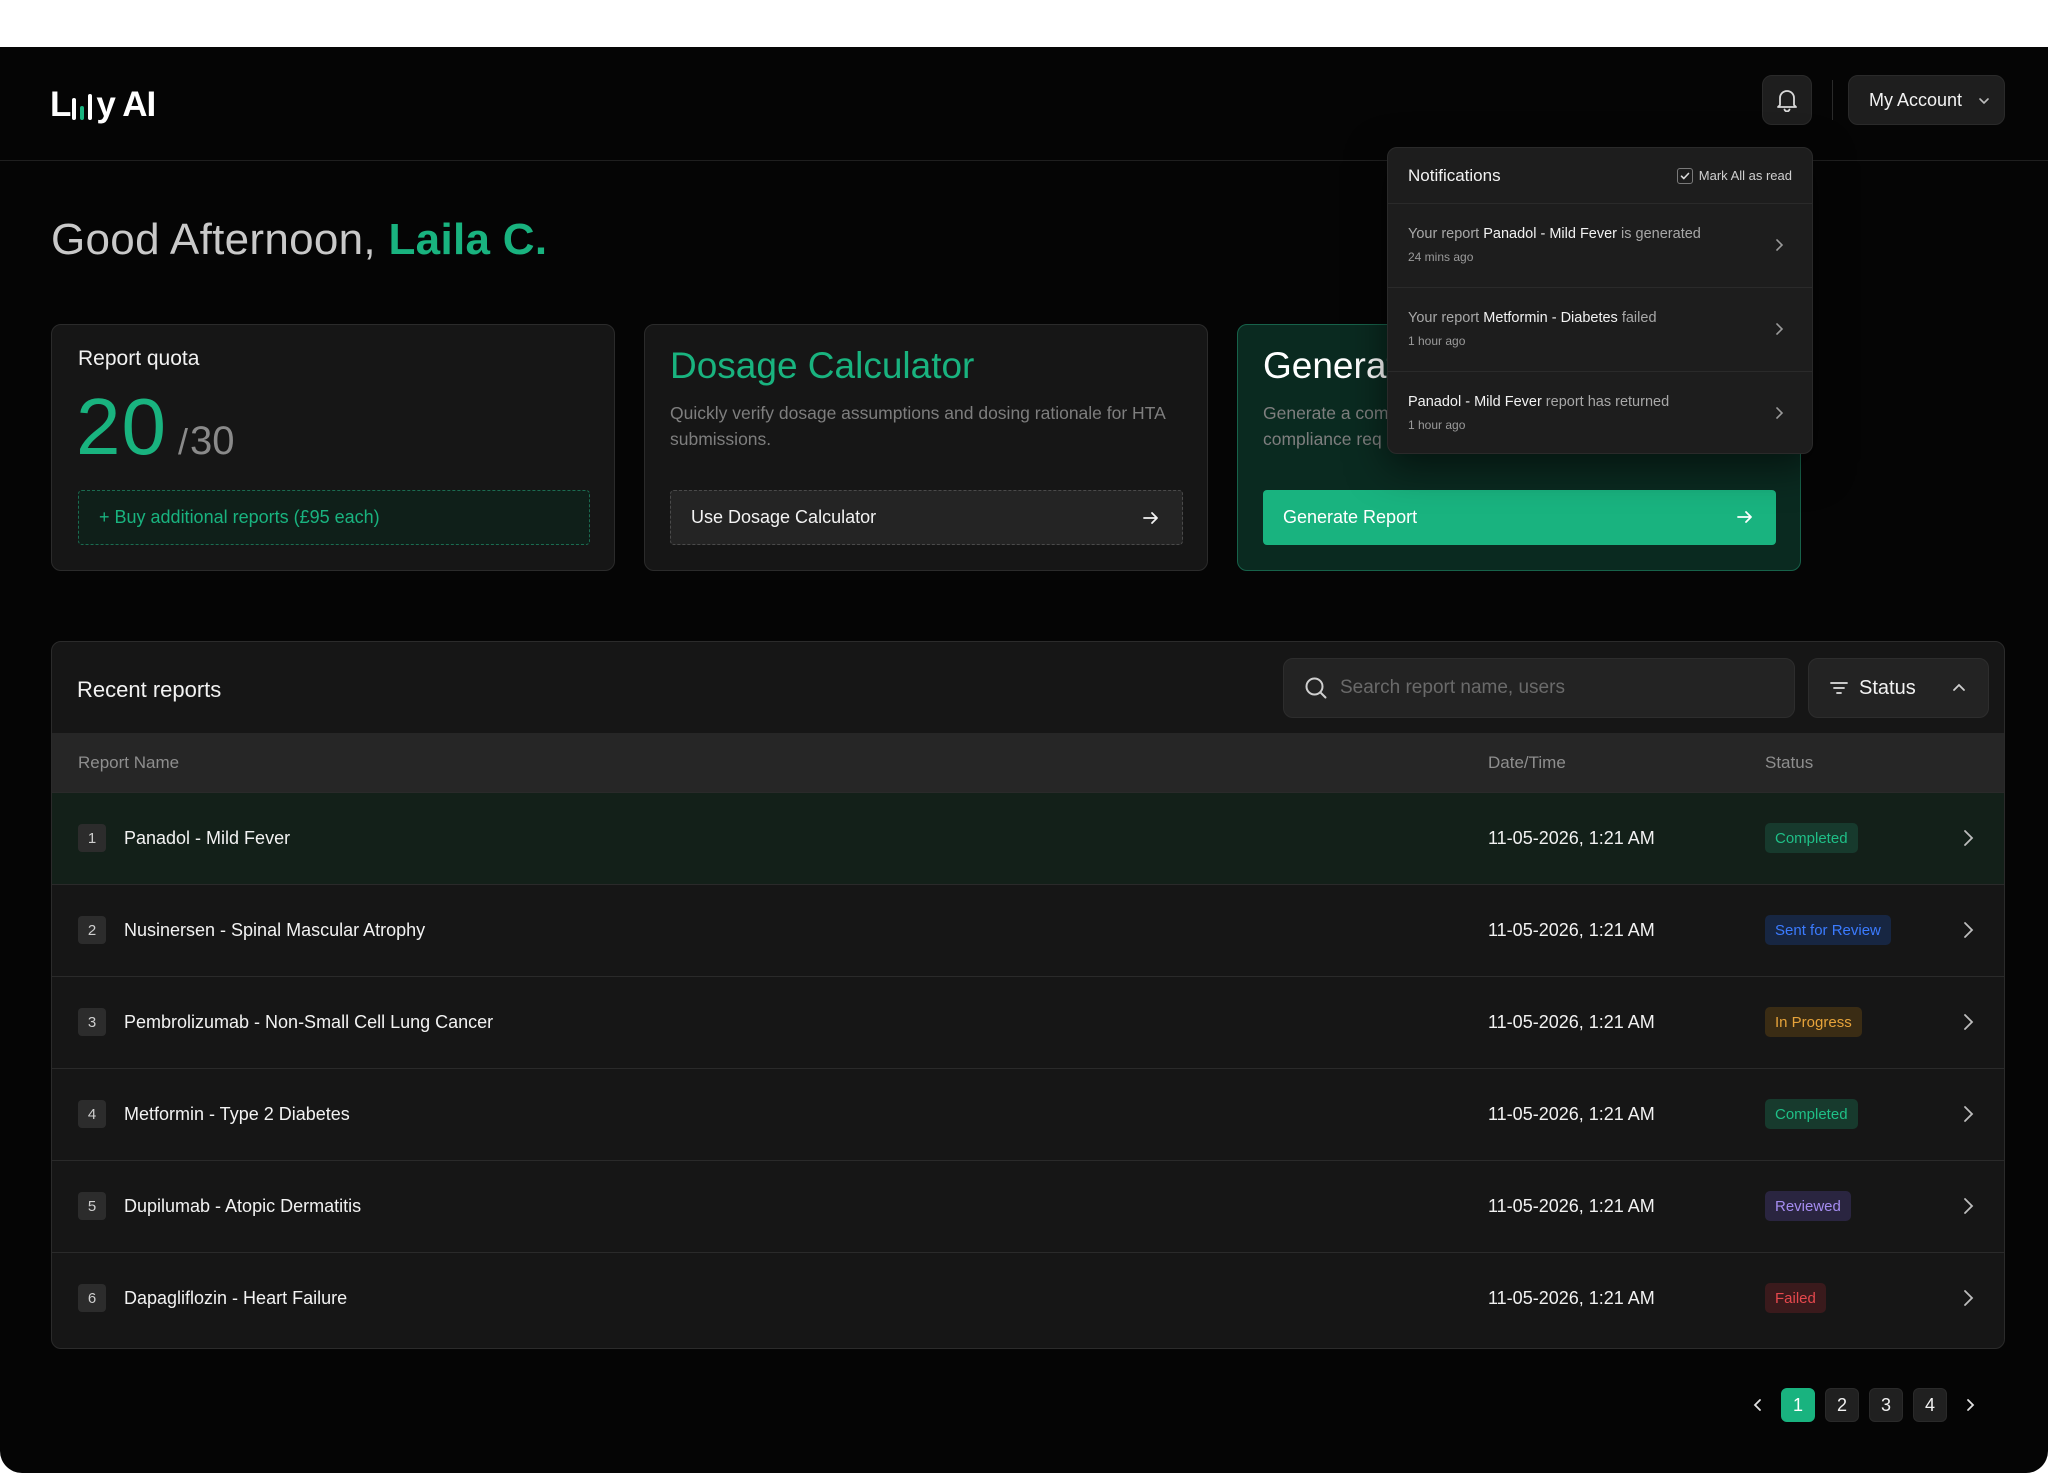 Image resolution: width=2048 pixels, height=1473 pixels. What do you see at coordinates (1832, 100) in the screenshot?
I see `header-divider` at bounding box center [1832, 100].